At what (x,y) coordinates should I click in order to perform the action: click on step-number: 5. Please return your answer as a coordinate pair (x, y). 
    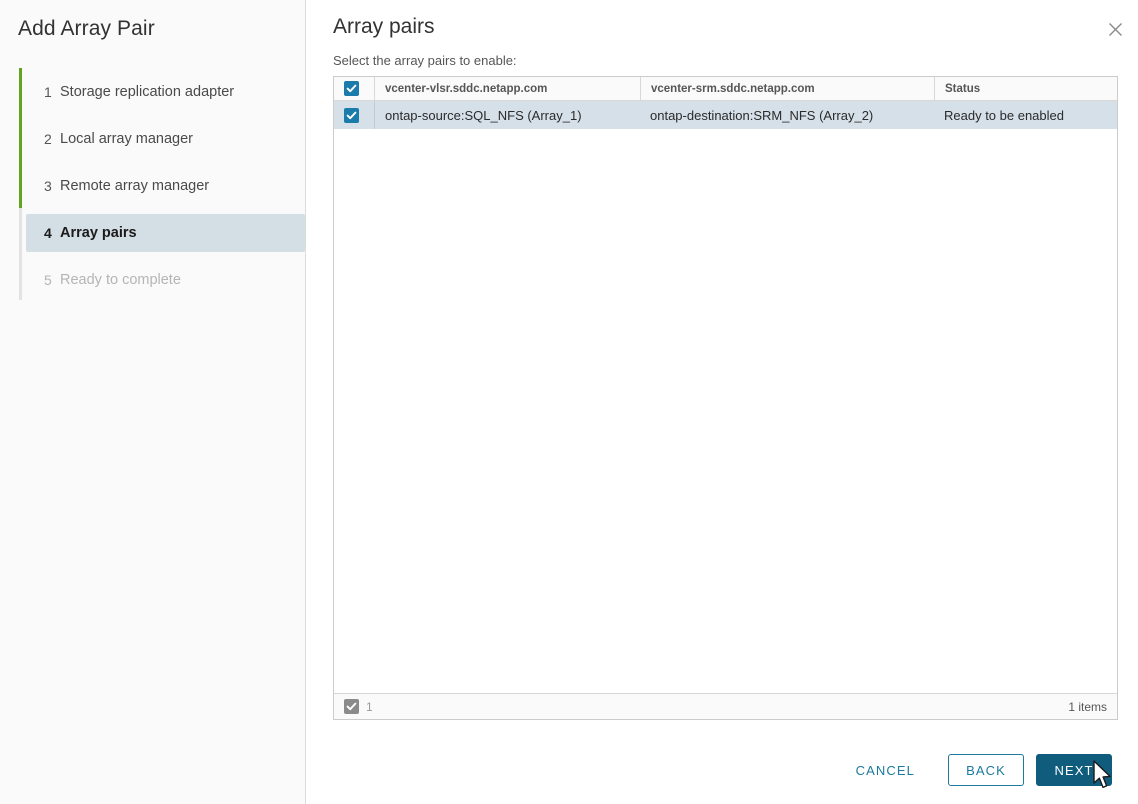
    Looking at the image, I should click on (48, 279).